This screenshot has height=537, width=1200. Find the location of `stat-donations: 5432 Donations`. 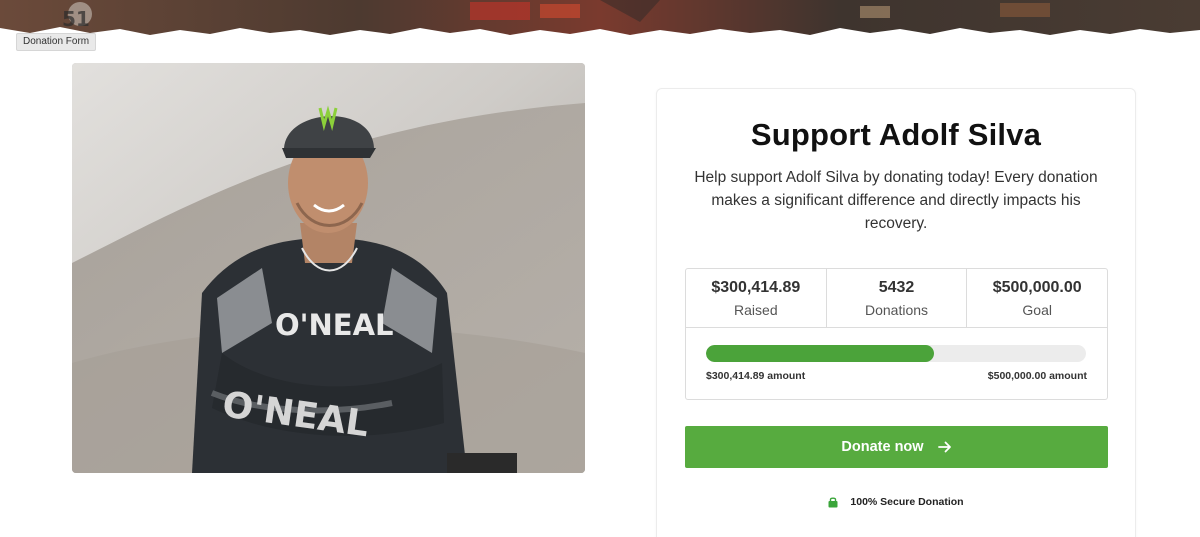

stat-donations: 5432 Donations is located at coordinates (897, 298).